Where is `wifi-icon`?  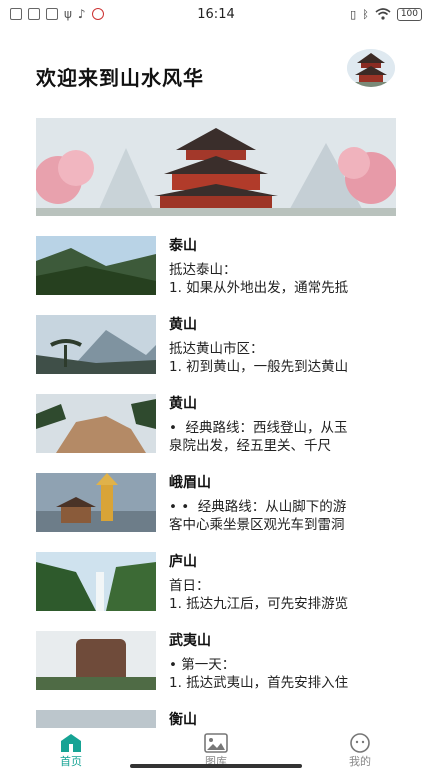
wifi-icon is located at coordinates (383, 14).